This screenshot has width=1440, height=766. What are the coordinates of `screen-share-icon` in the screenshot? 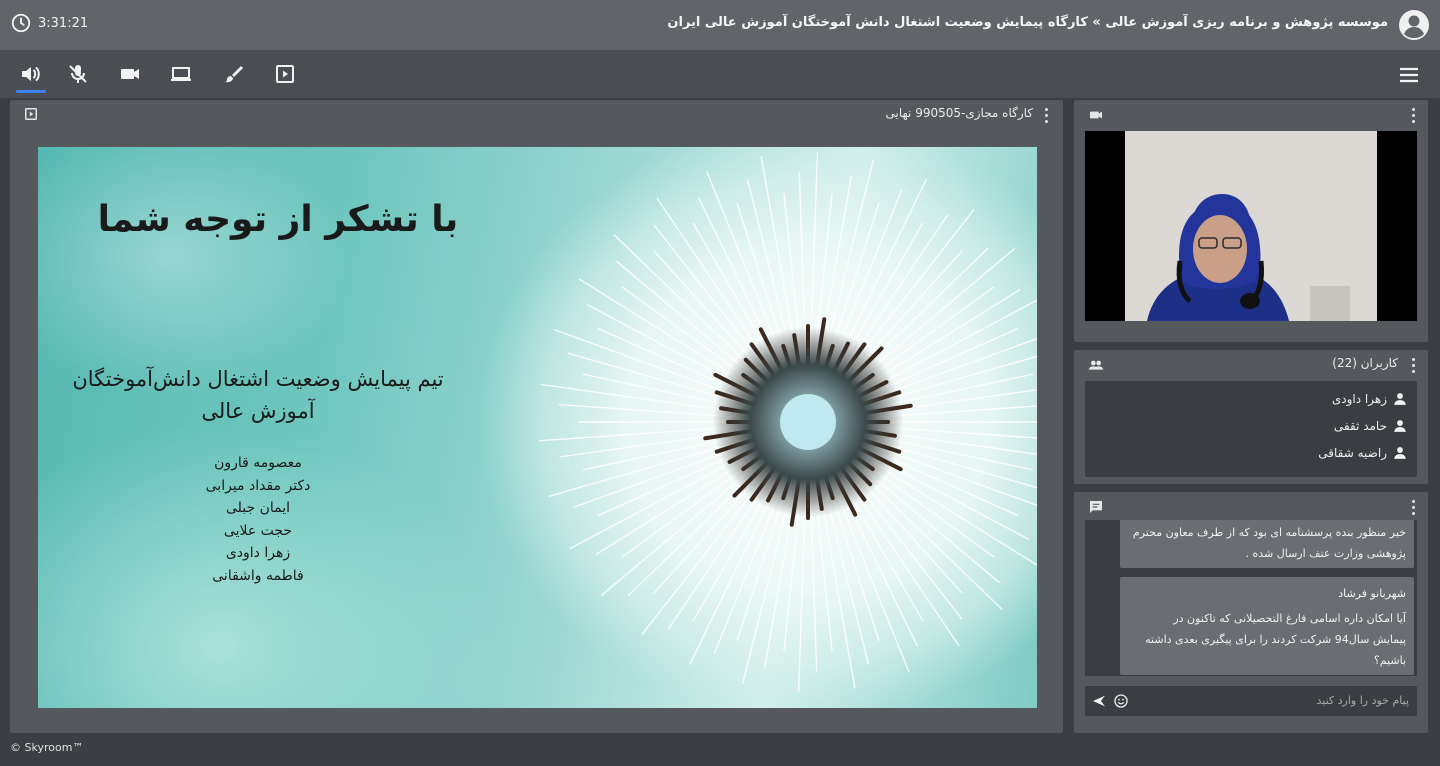 It's located at (181, 74).